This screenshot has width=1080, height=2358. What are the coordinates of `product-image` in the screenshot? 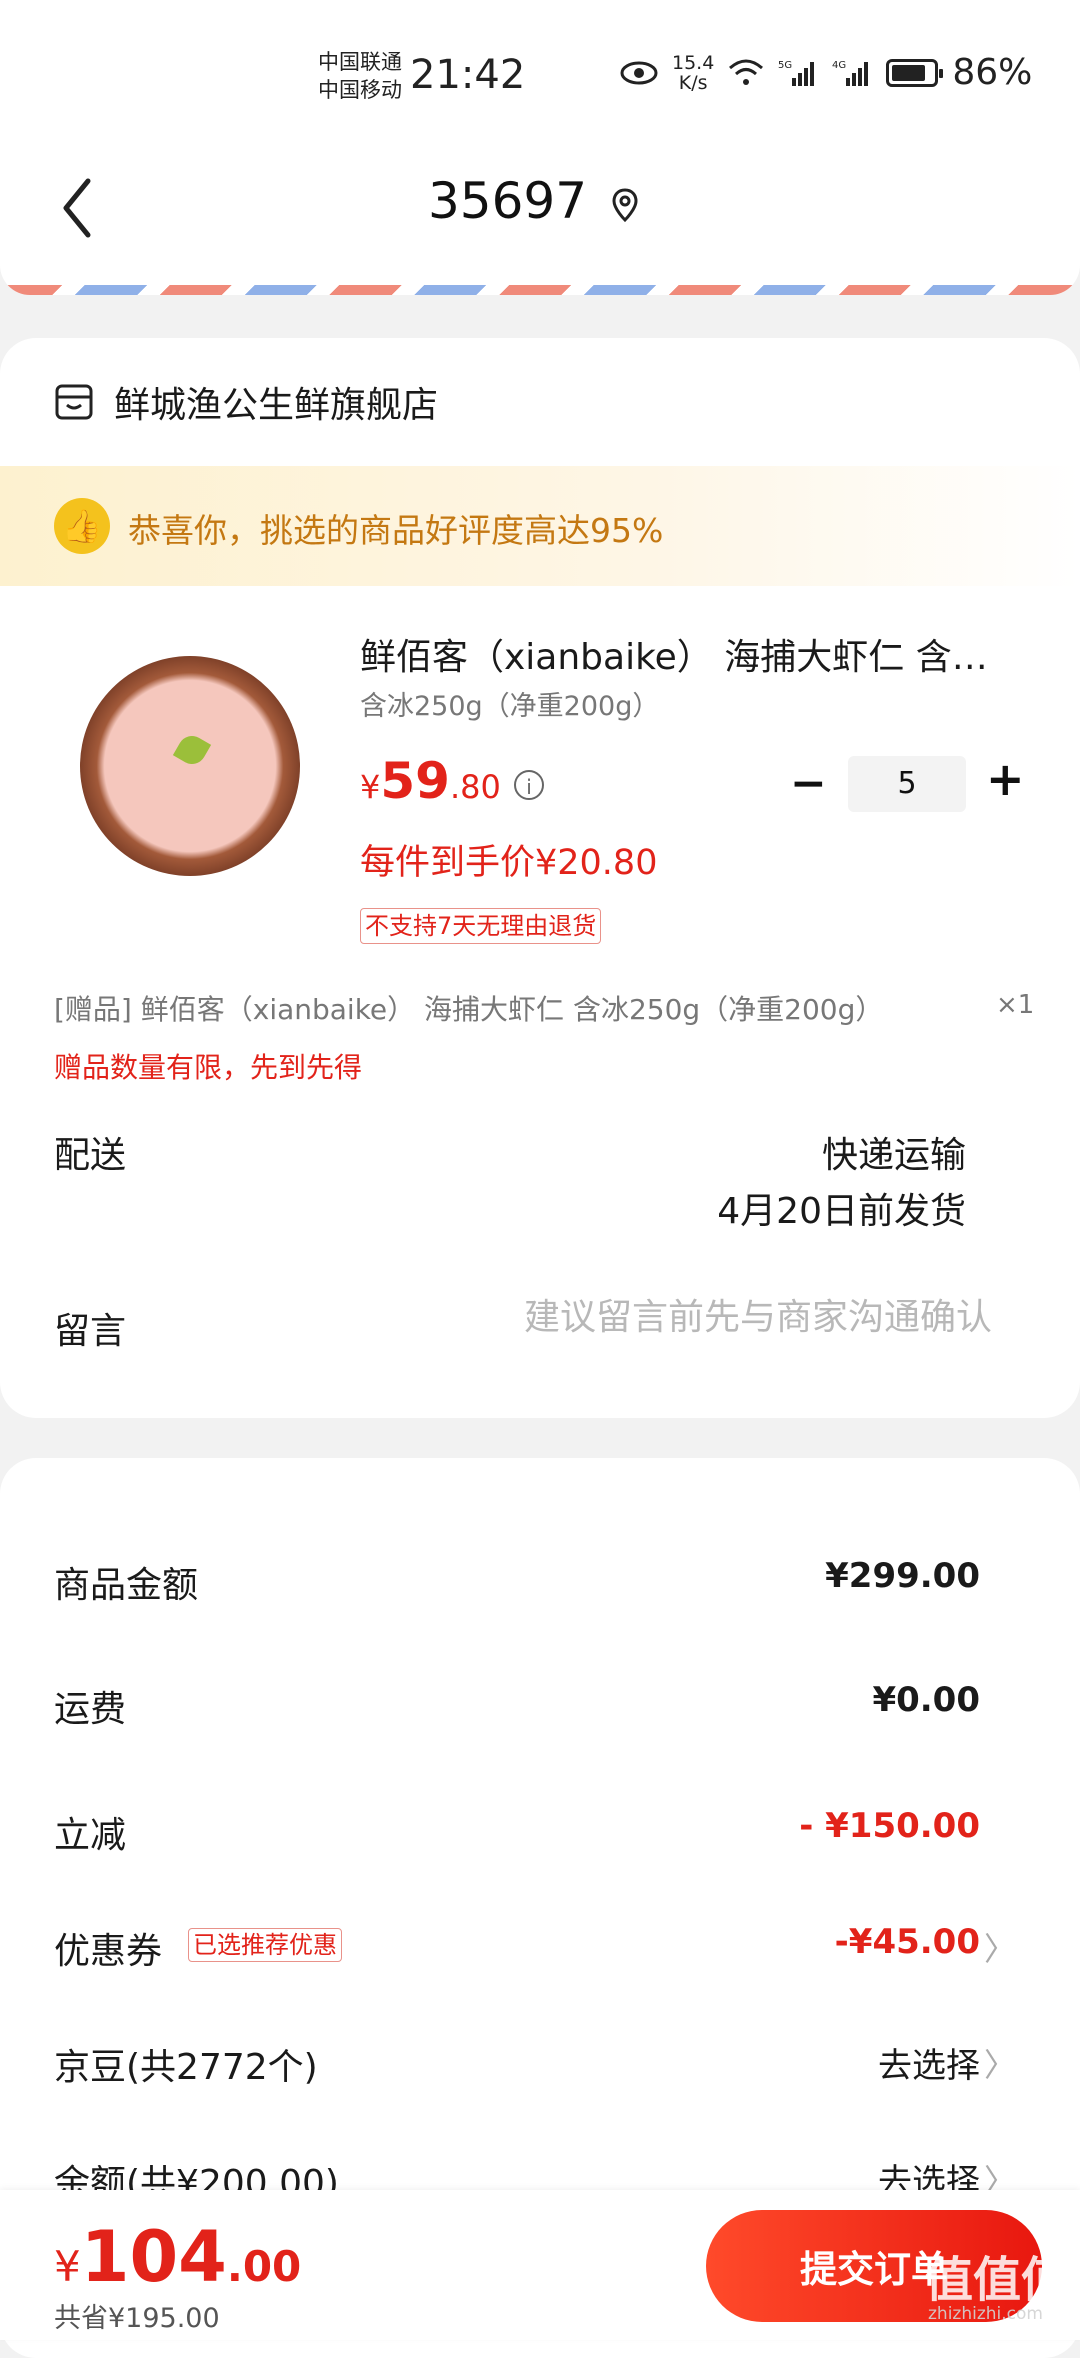 It's located at (190, 766).